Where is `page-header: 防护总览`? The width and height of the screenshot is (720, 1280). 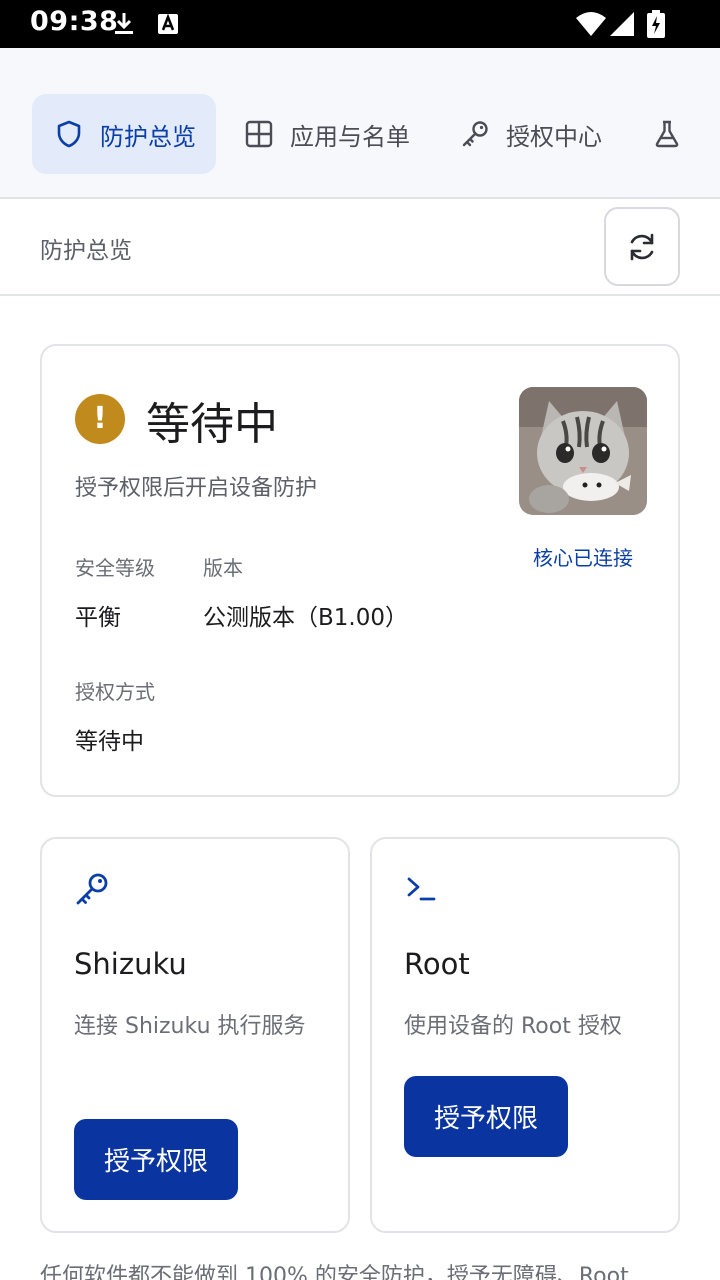
page-header: 防护总览 is located at coordinates (360, 247).